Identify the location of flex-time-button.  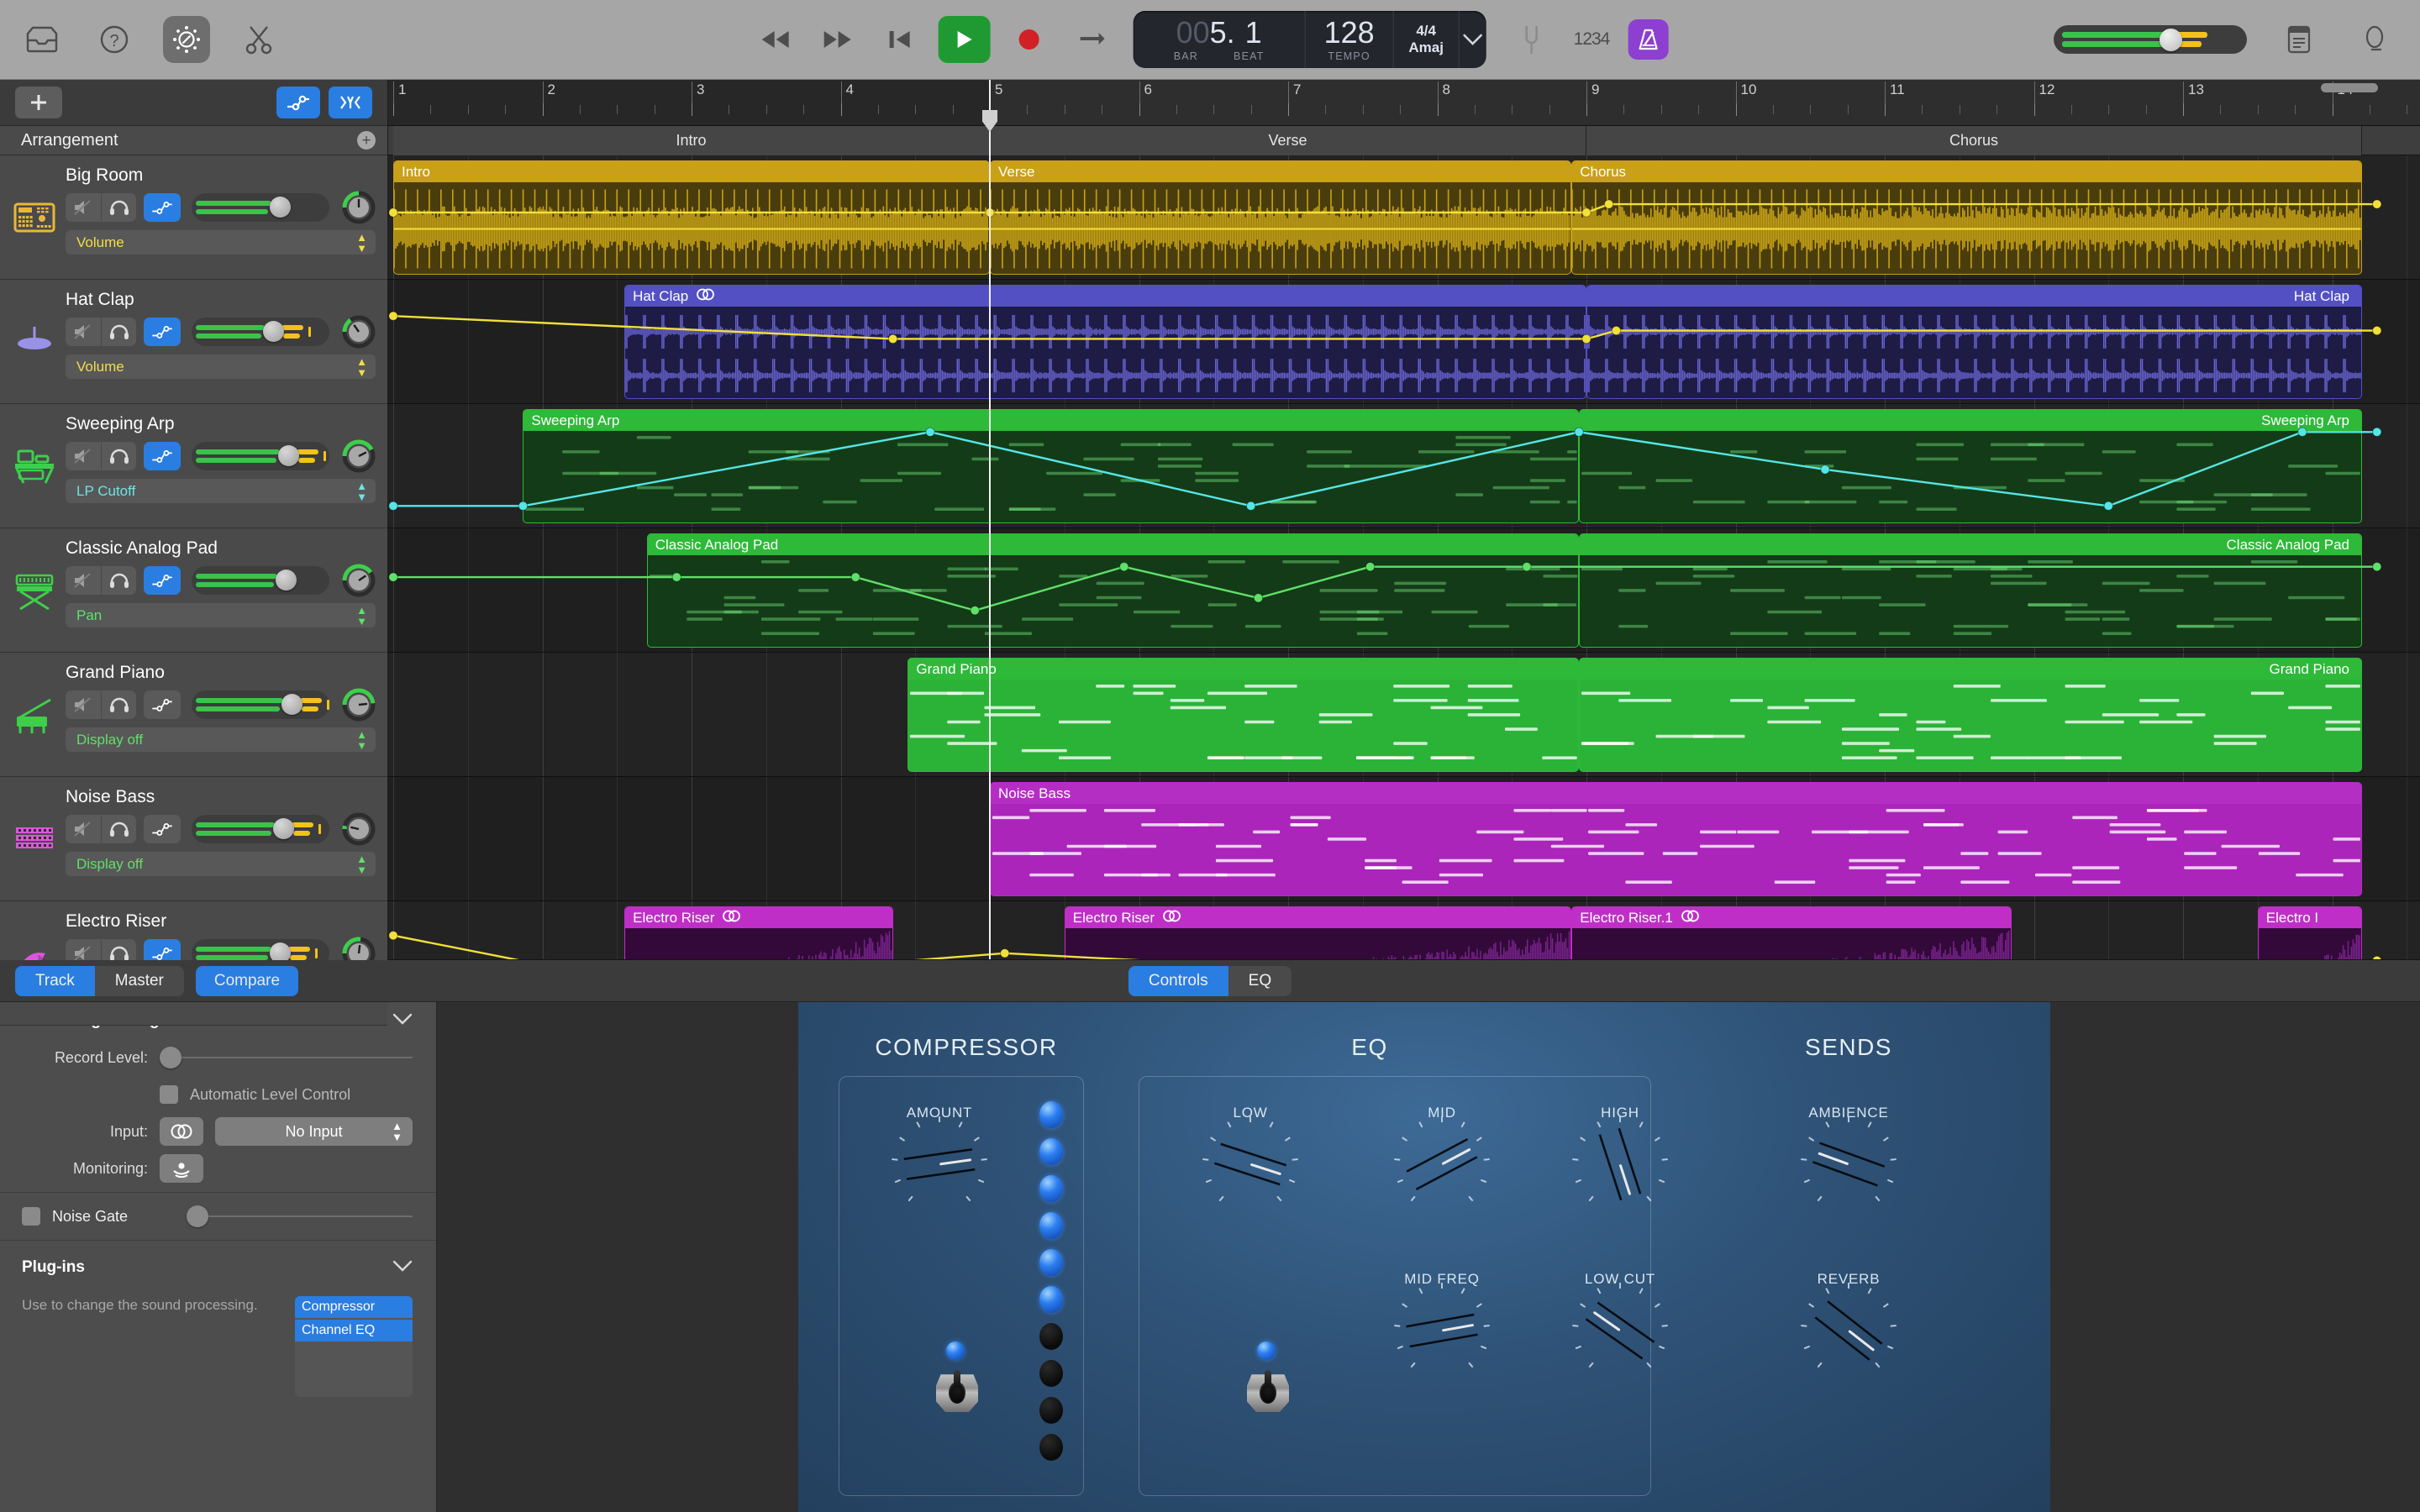
(351, 102).